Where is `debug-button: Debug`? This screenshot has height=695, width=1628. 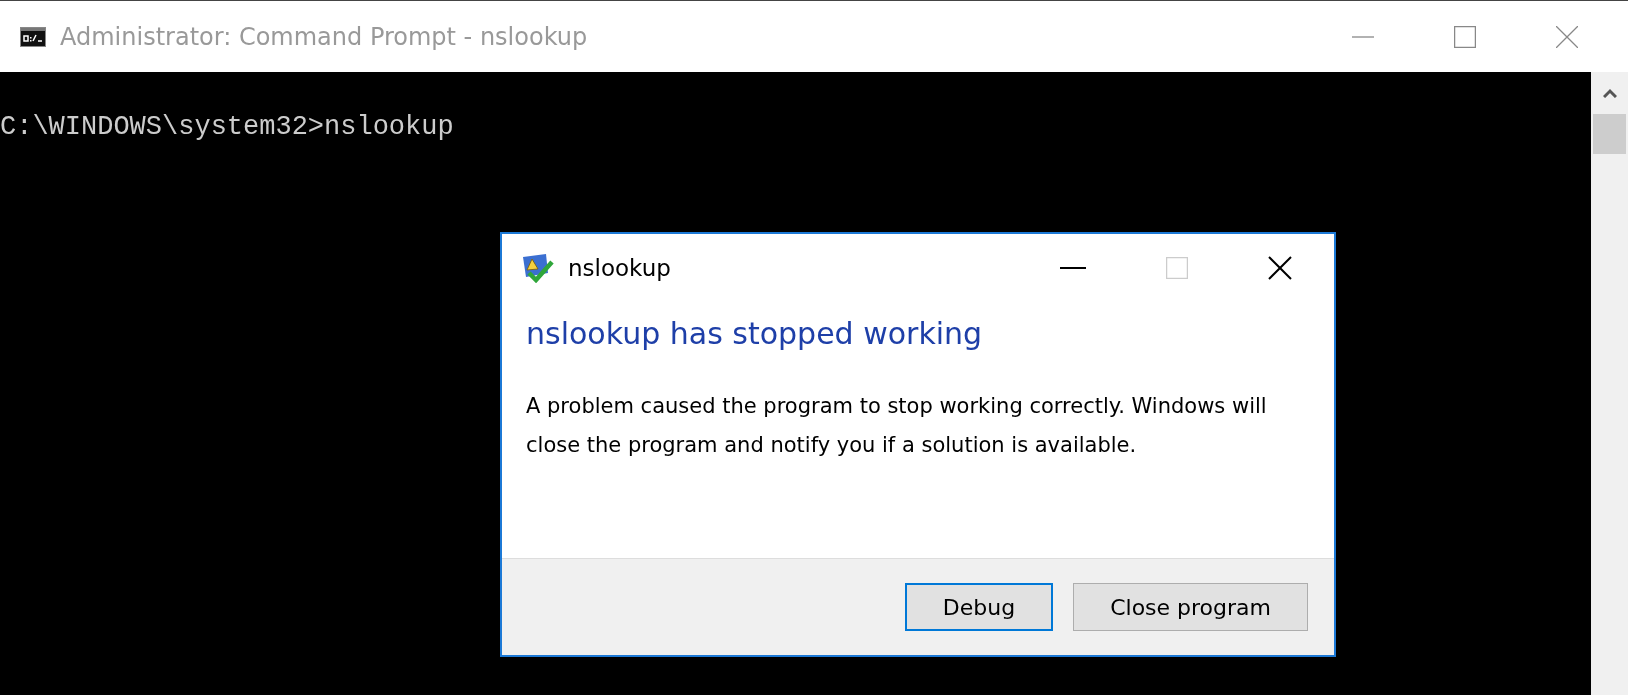 debug-button: Debug is located at coordinates (979, 607).